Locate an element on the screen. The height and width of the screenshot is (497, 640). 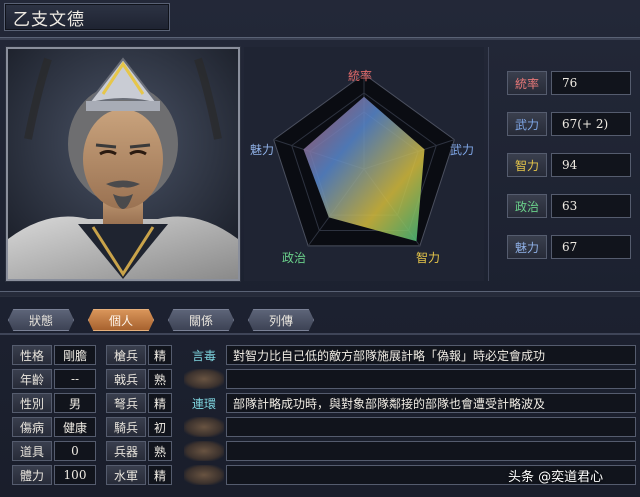
attr-value-gender: 男 is located at coordinates (75, 403).